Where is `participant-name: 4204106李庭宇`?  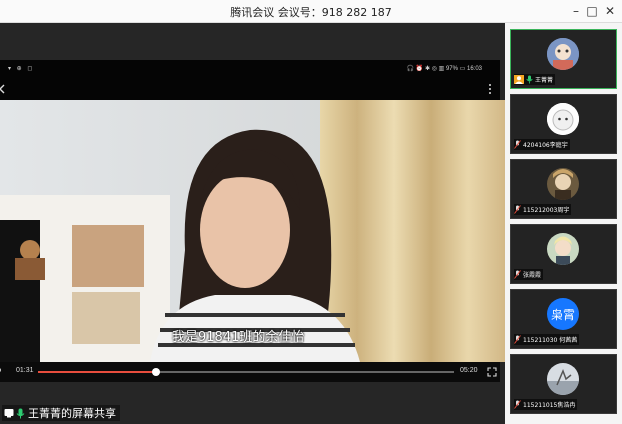 participant-name: 4204106李庭宇 is located at coordinates (545, 145).